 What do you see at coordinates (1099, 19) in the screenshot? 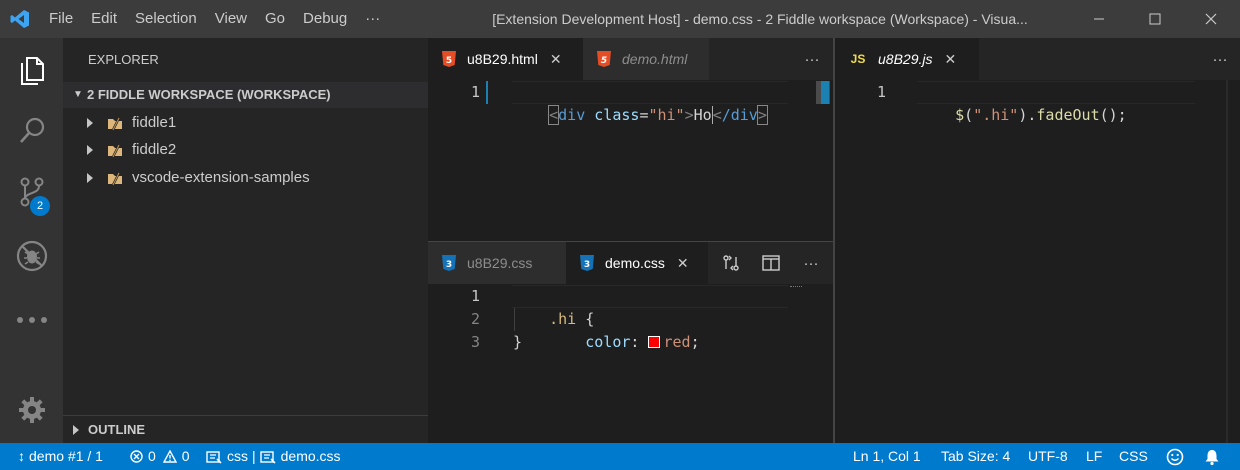
I see `minimize-button` at bounding box center [1099, 19].